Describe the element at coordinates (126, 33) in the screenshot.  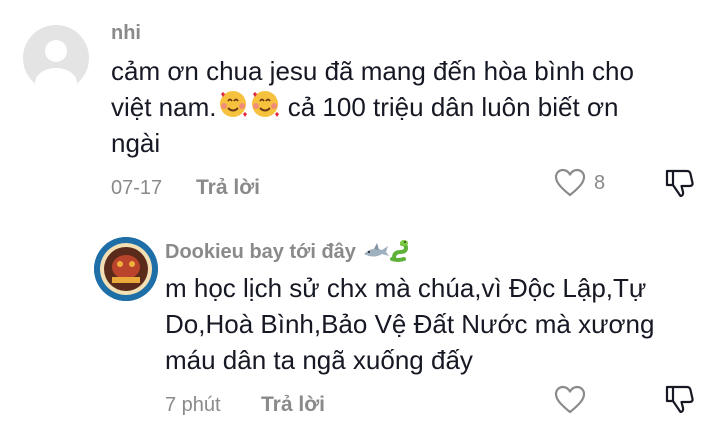
I see `comment-username: nhi` at that location.